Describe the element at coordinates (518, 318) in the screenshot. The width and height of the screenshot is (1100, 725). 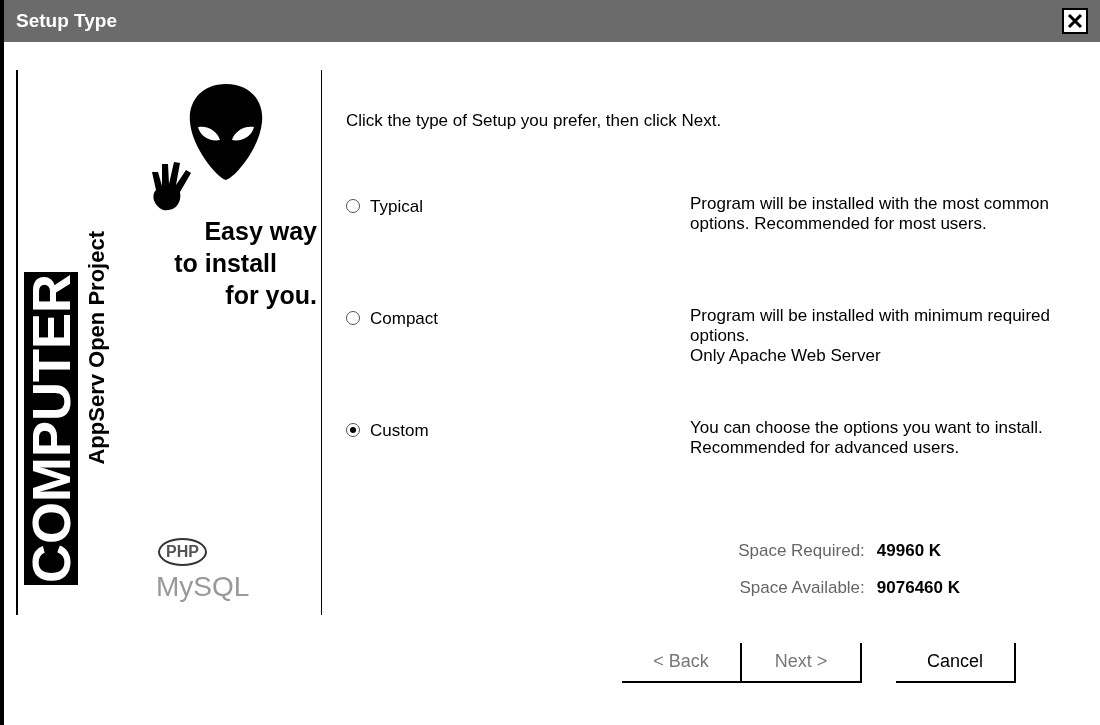
I see `radio-option: Compact` at that location.